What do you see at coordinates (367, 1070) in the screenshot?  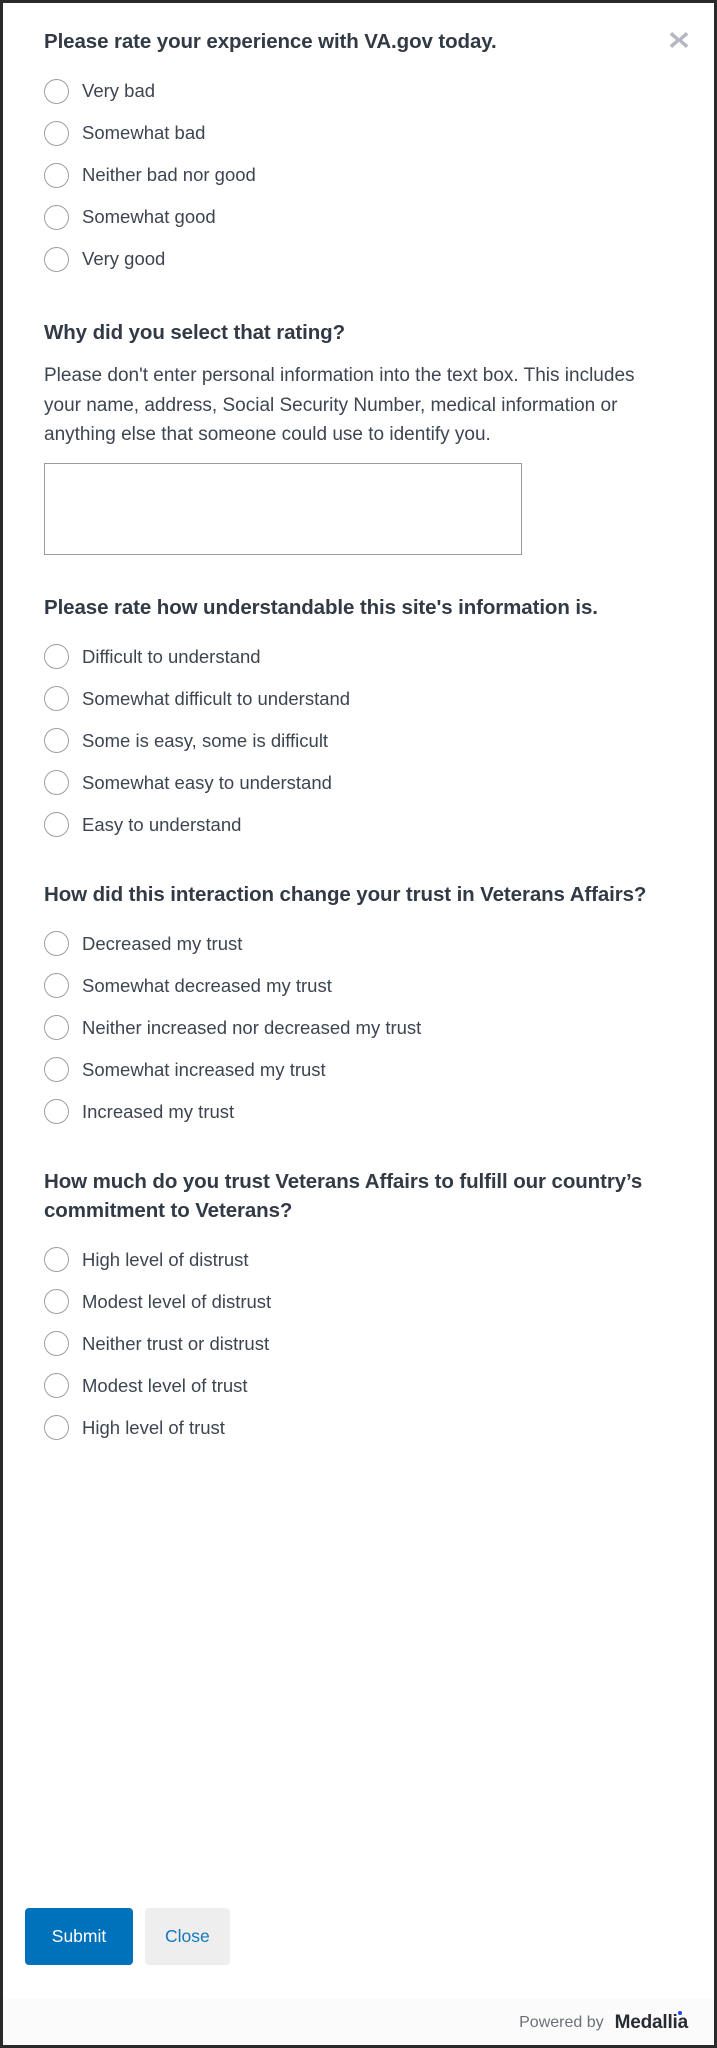 I see `radio-option: Somewhat increased my trust` at bounding box center [367, 1070].